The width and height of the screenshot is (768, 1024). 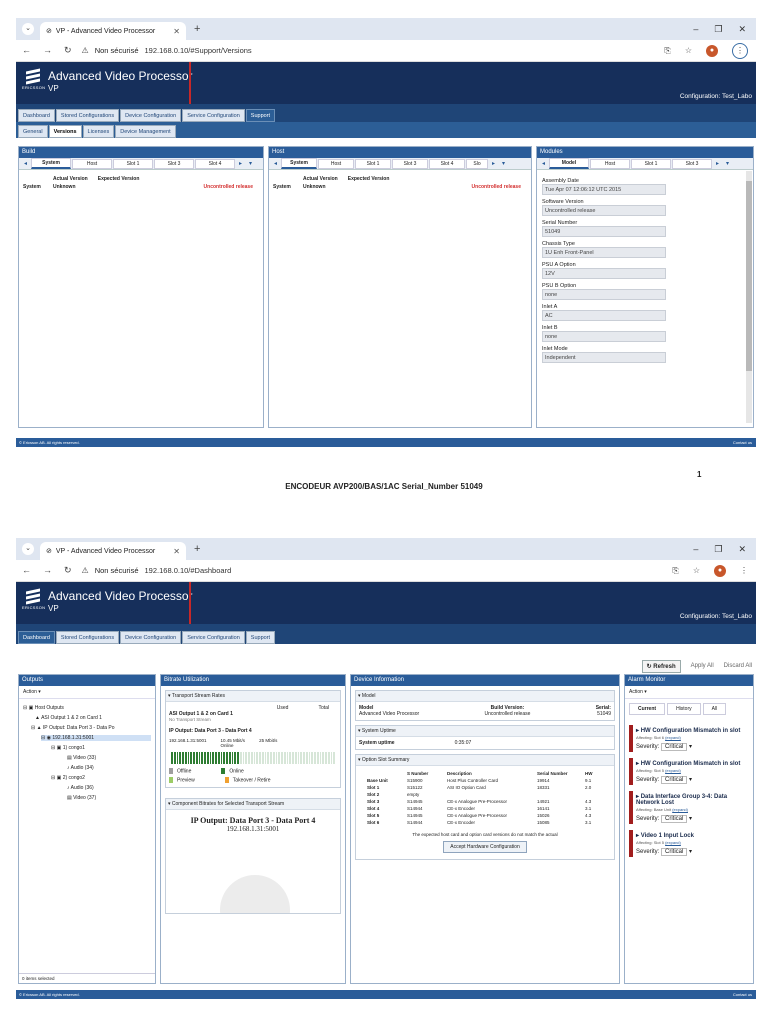 What do you see at coordinates (157, 570) in the screenshot?
I see `url-field: ⚠ Non sécurisé 192.168.0.10/#Dashboard` at bounding box center [157, 570].